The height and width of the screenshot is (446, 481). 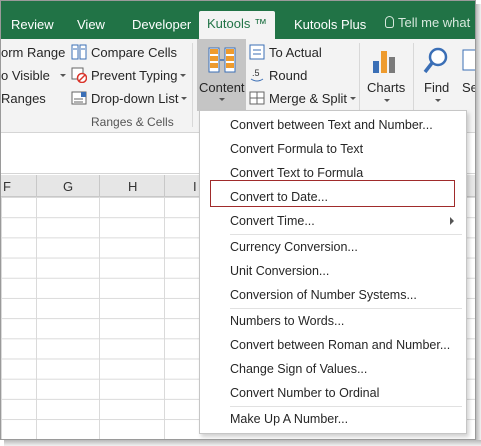 I want to click on dropdown-list-button: Drop-down List, so click(x=139, y=98).